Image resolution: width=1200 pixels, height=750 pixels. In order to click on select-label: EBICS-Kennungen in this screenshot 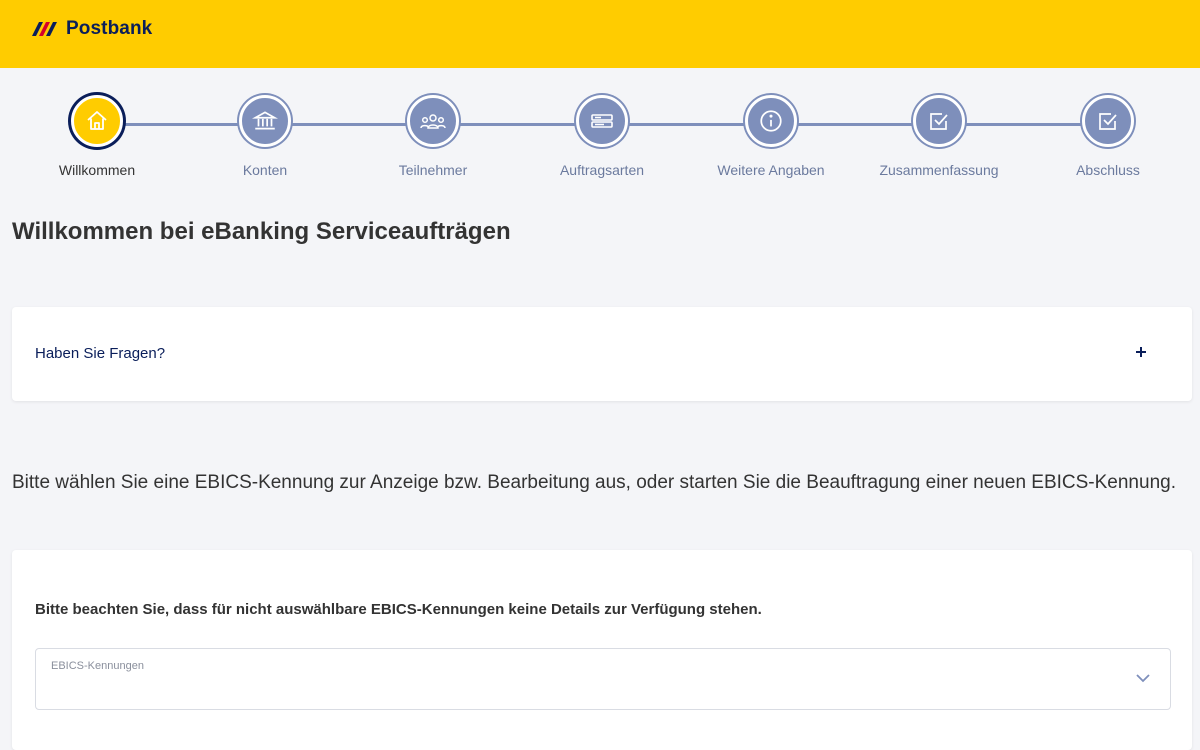, I will do `click(97, 666)`.